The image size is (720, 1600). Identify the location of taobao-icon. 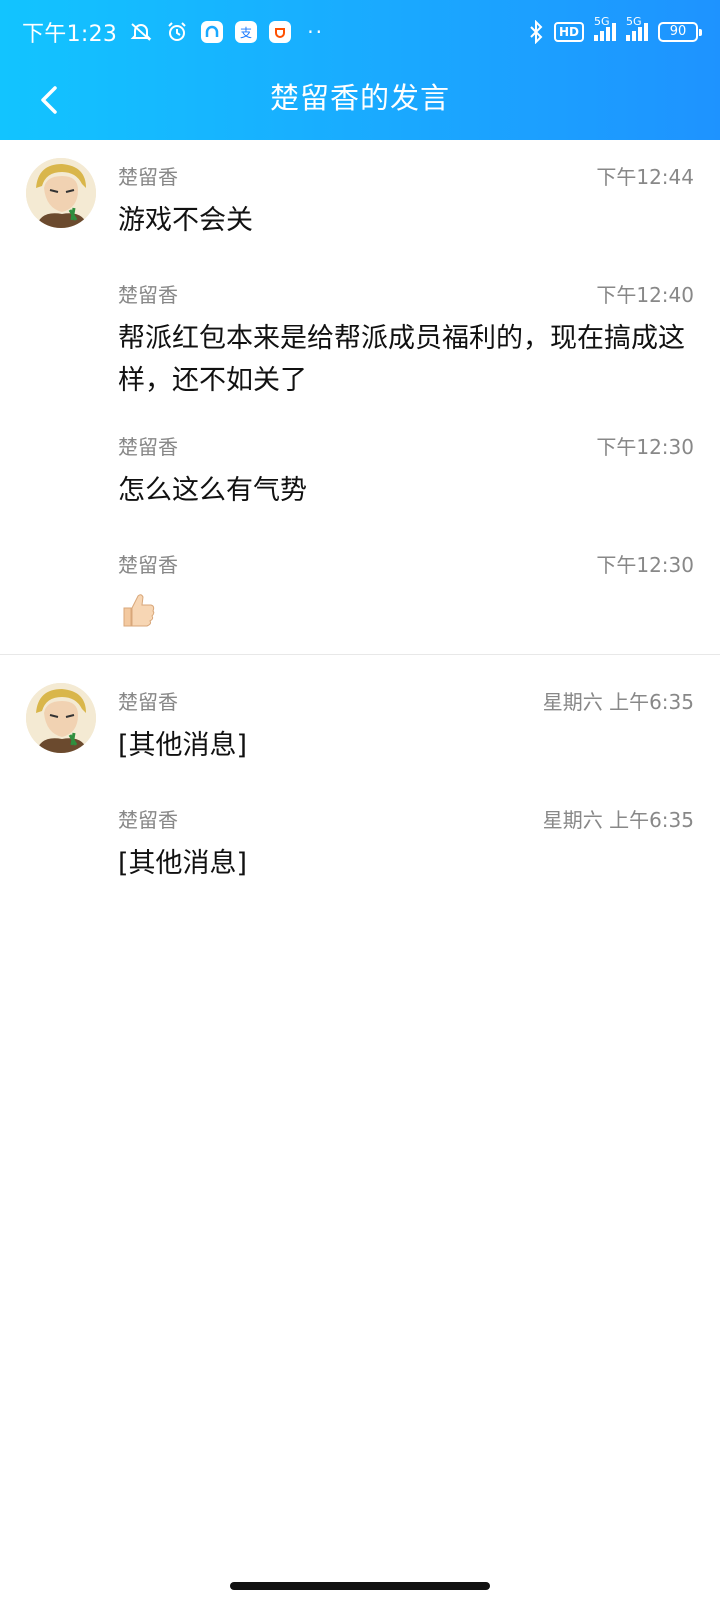
(280, 32).